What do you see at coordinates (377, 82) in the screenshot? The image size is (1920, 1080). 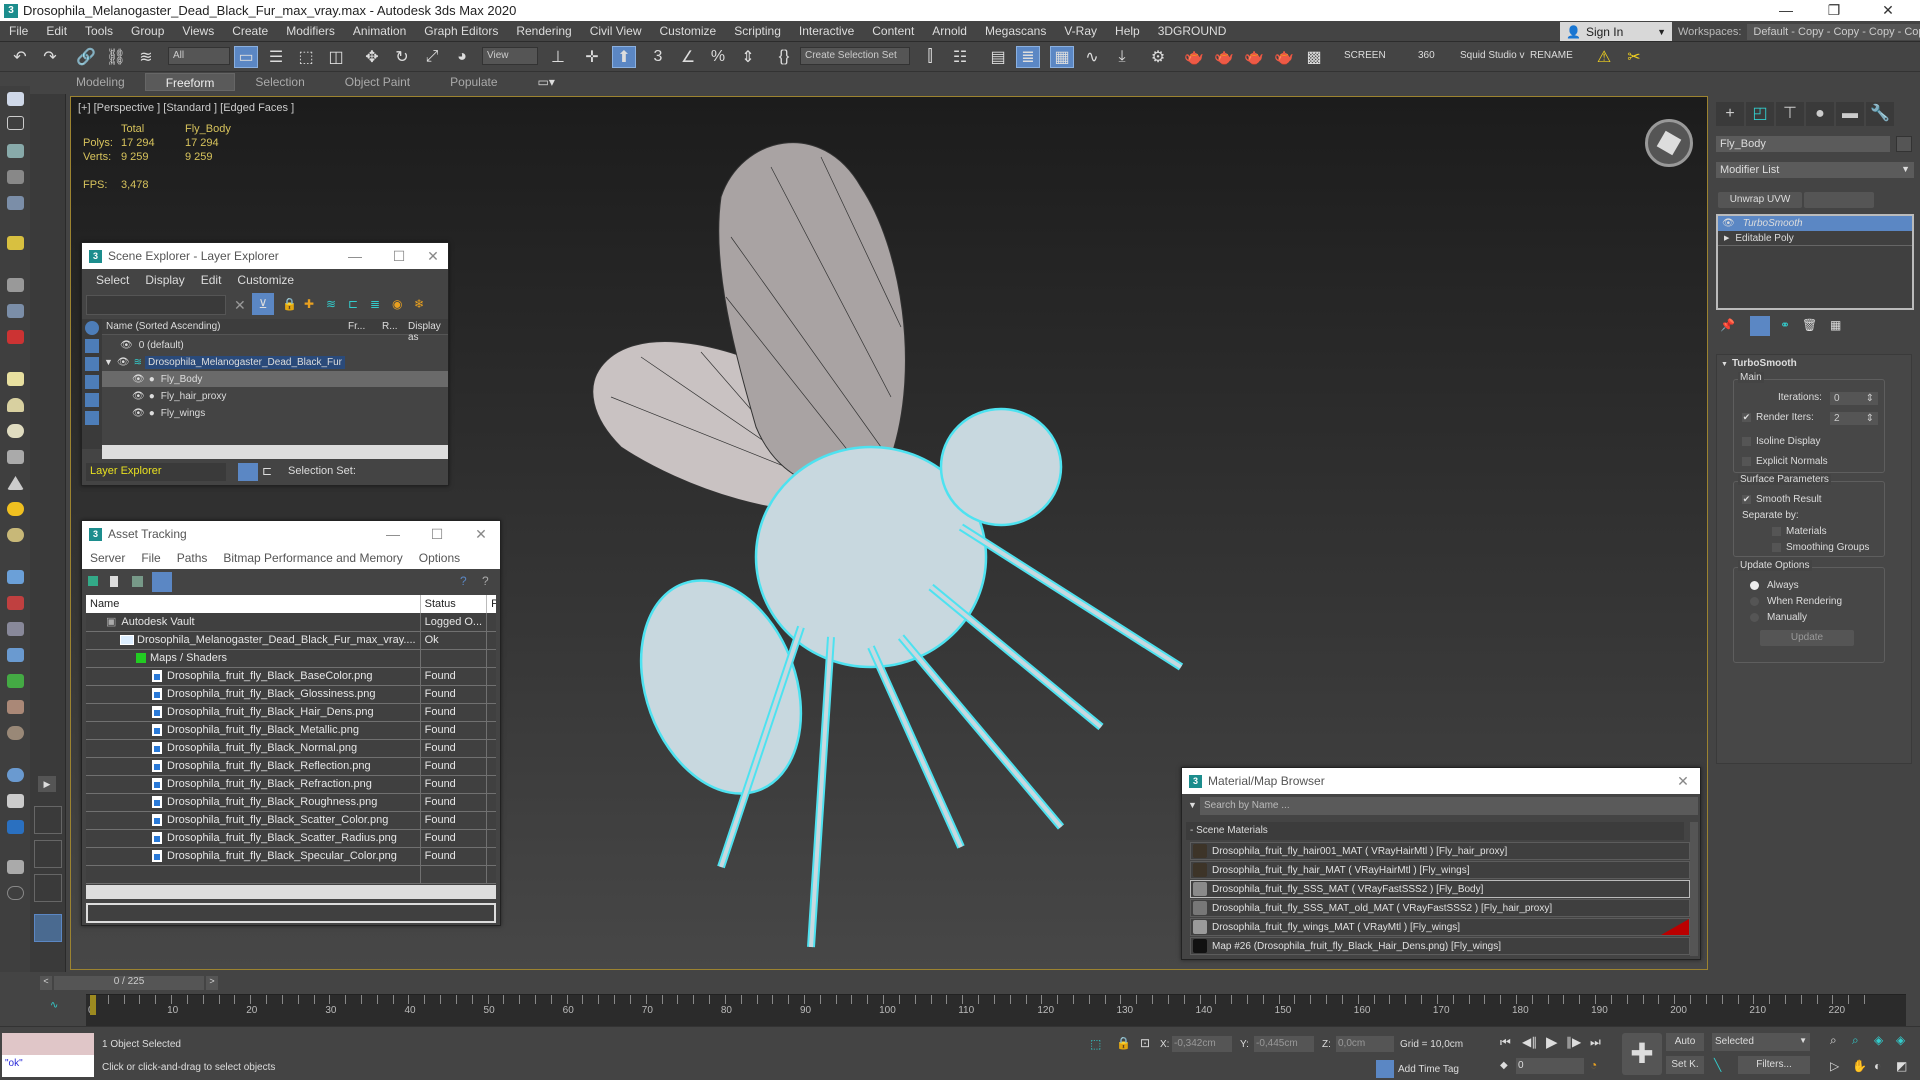 I see `tab-object-paint: Object Paint` at bounding box center [377, 82].